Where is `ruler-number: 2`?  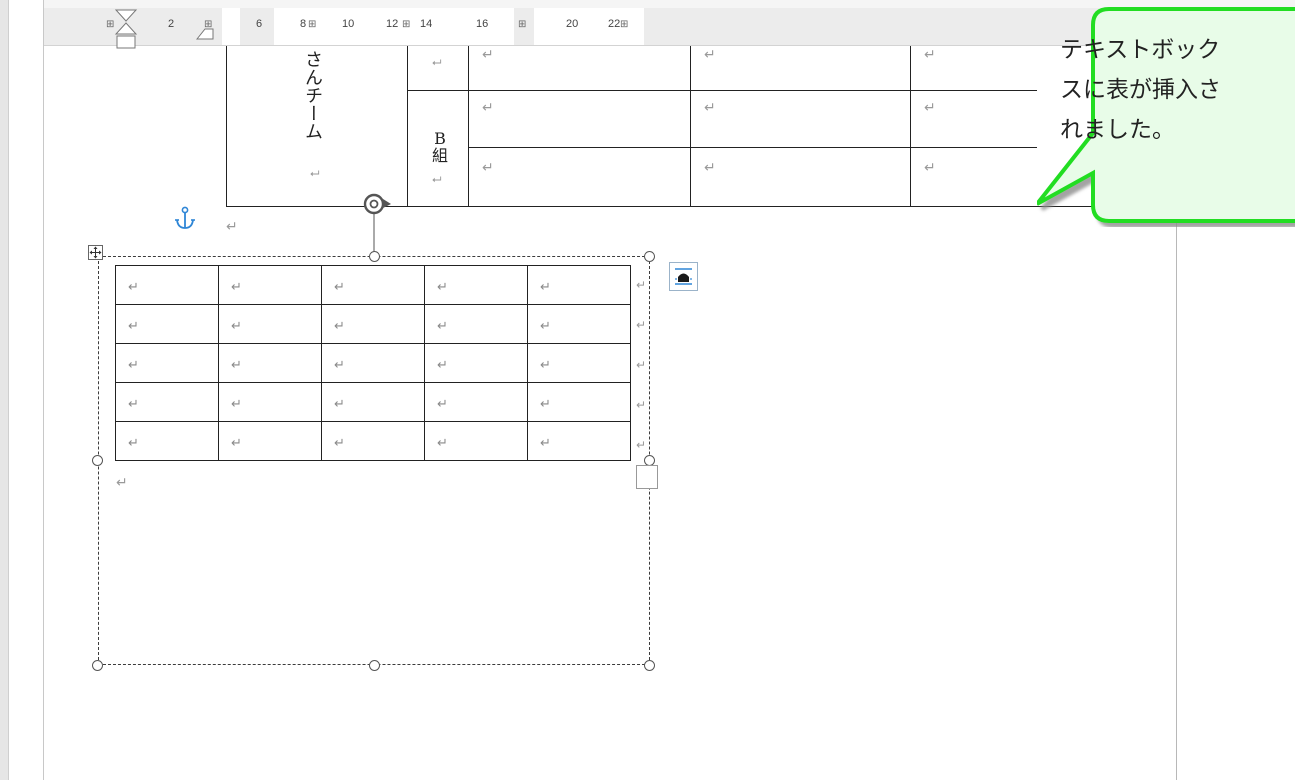
ruler-number: 2 is located at coordinates (171, 24).